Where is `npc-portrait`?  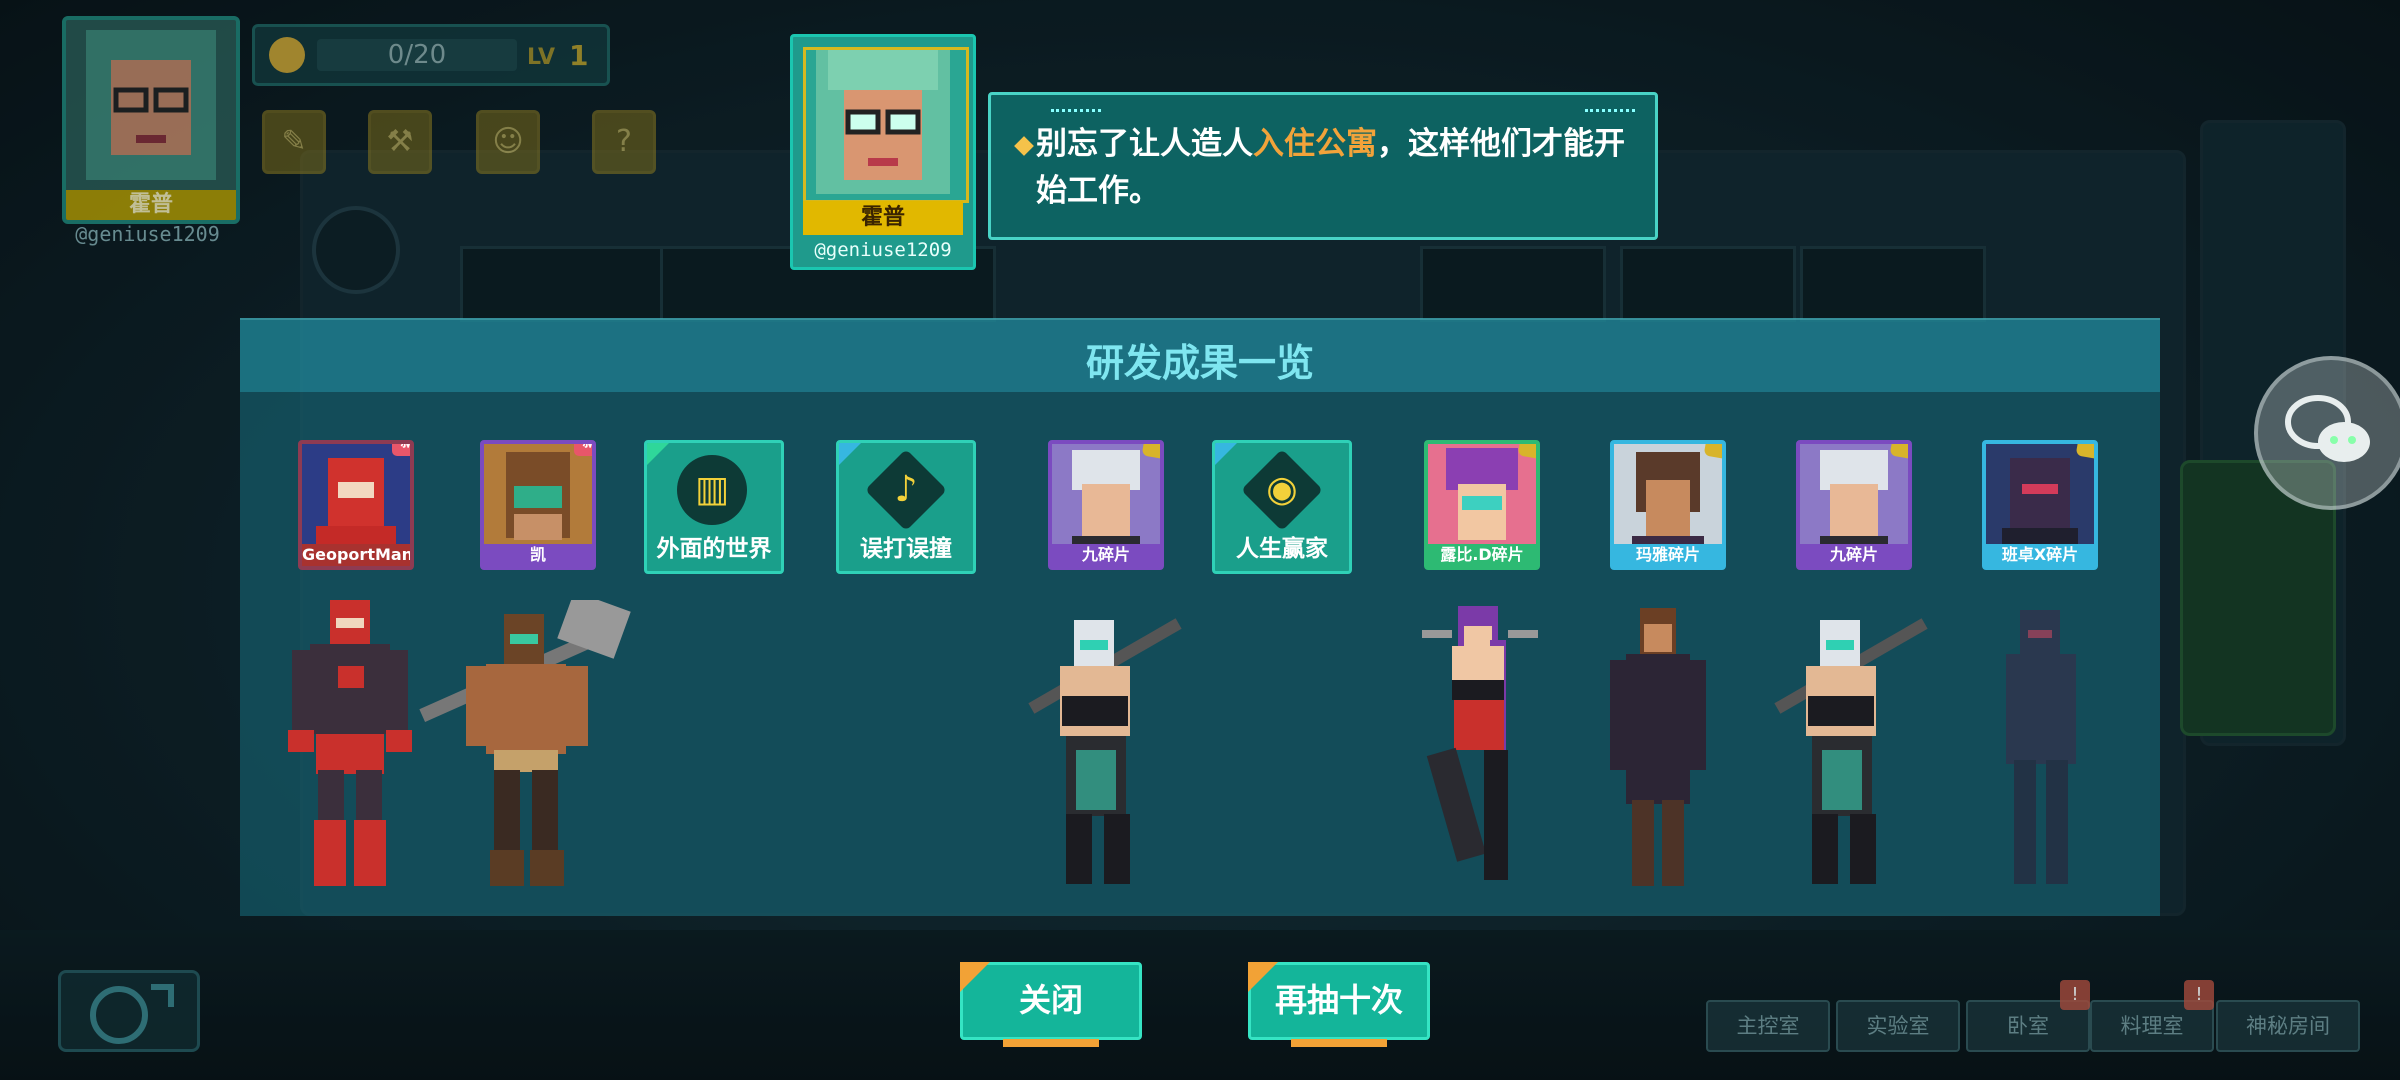 npc-portrait is located at coordinates (883, 122).